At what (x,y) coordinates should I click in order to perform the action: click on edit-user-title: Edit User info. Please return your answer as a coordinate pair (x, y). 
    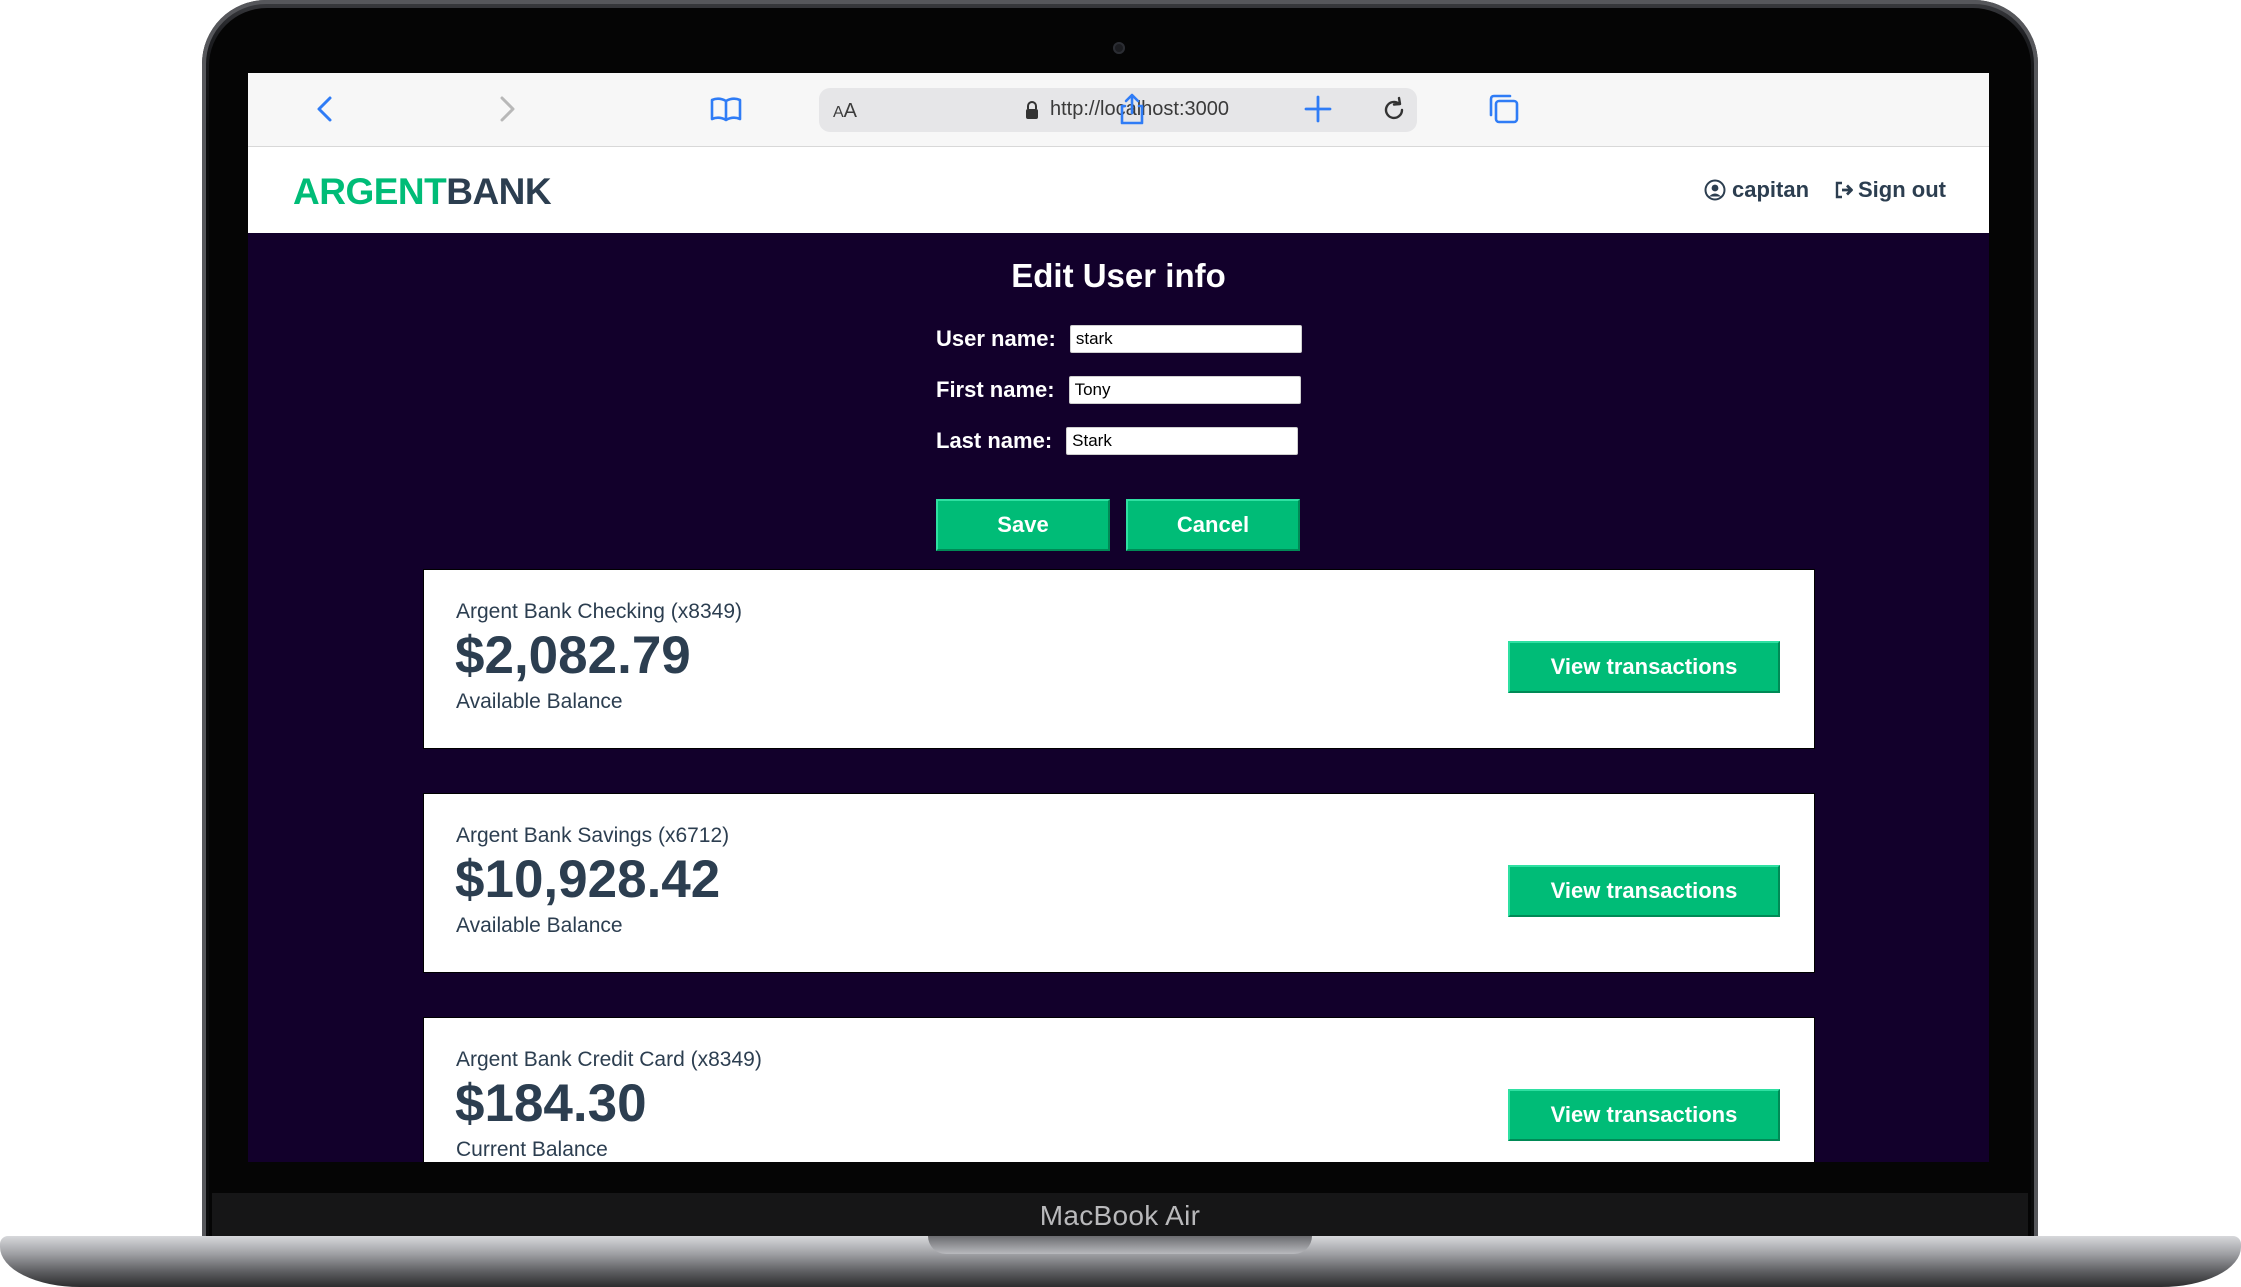
    Looking at the image, I should click on (1118, 275).